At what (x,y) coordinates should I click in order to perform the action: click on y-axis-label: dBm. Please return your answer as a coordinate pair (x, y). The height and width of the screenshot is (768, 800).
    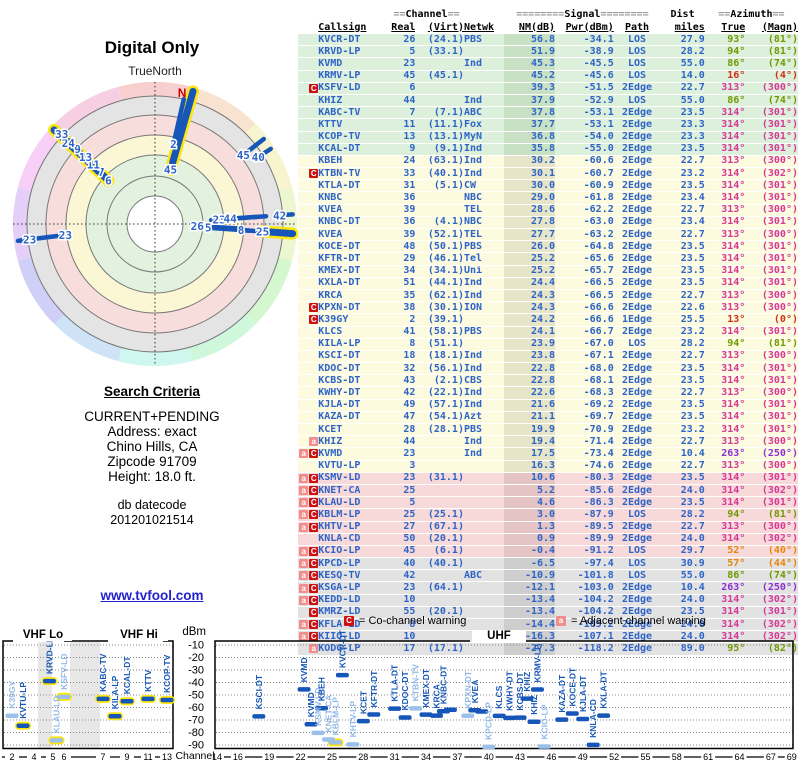
    Looking at the image, I should click on (194, 632).